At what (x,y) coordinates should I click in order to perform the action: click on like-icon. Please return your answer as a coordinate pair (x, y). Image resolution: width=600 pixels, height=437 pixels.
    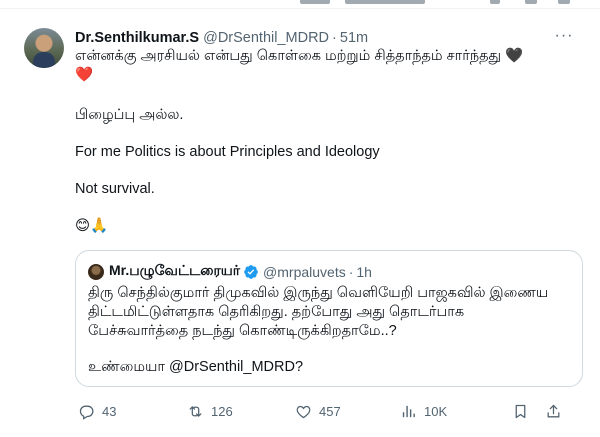
    Looking at the image, I should click on (303, 411).